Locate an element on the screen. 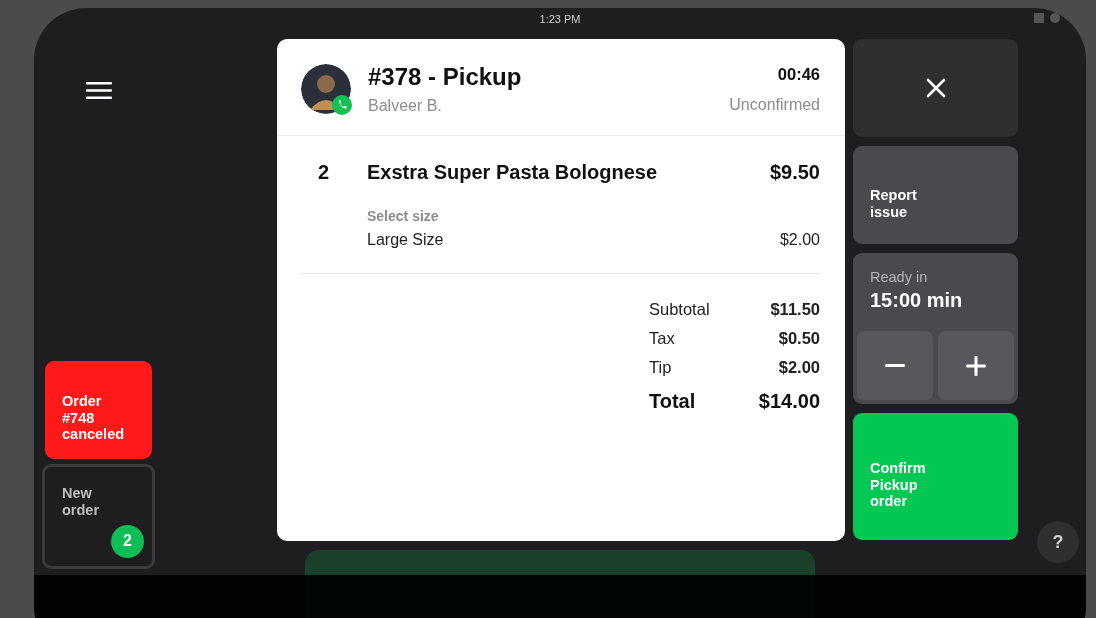 Image resolution: width=1096 pixels, height=618 pixels. item-price: $9.50 is located at coordinates (794, 172).